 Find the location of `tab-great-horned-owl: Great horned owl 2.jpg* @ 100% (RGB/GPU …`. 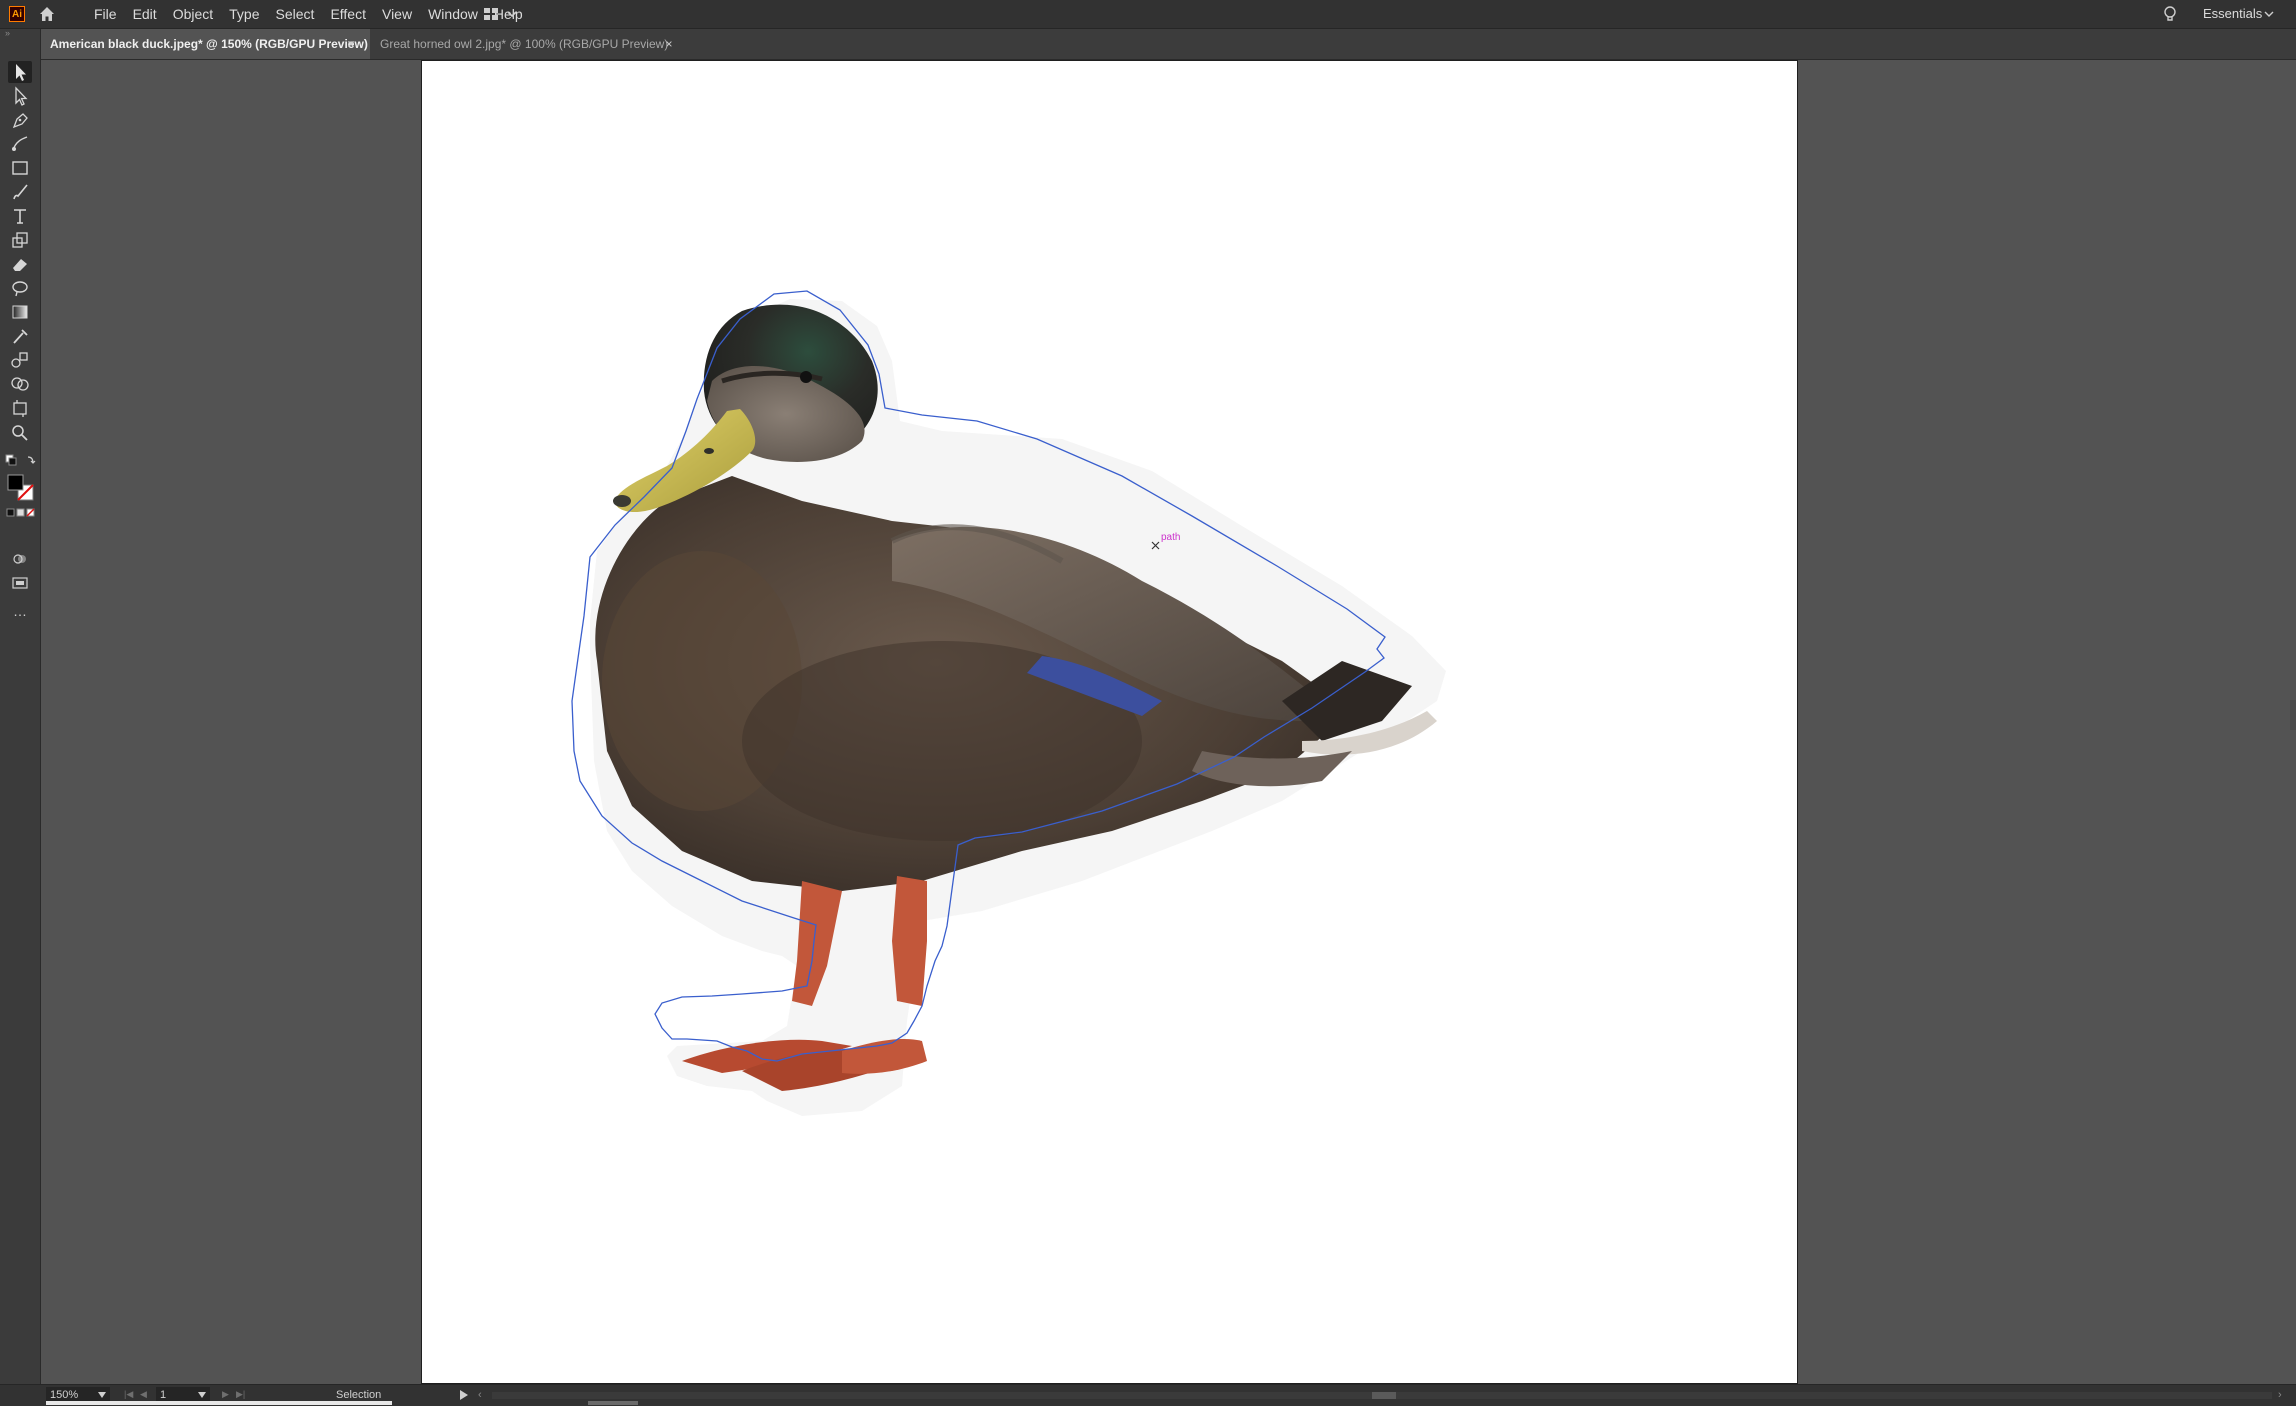

tab-great-horned-owl: Great horned owl 2.jpg* @ 100% (RGB/GPU … is located at coordinates (525, 44).